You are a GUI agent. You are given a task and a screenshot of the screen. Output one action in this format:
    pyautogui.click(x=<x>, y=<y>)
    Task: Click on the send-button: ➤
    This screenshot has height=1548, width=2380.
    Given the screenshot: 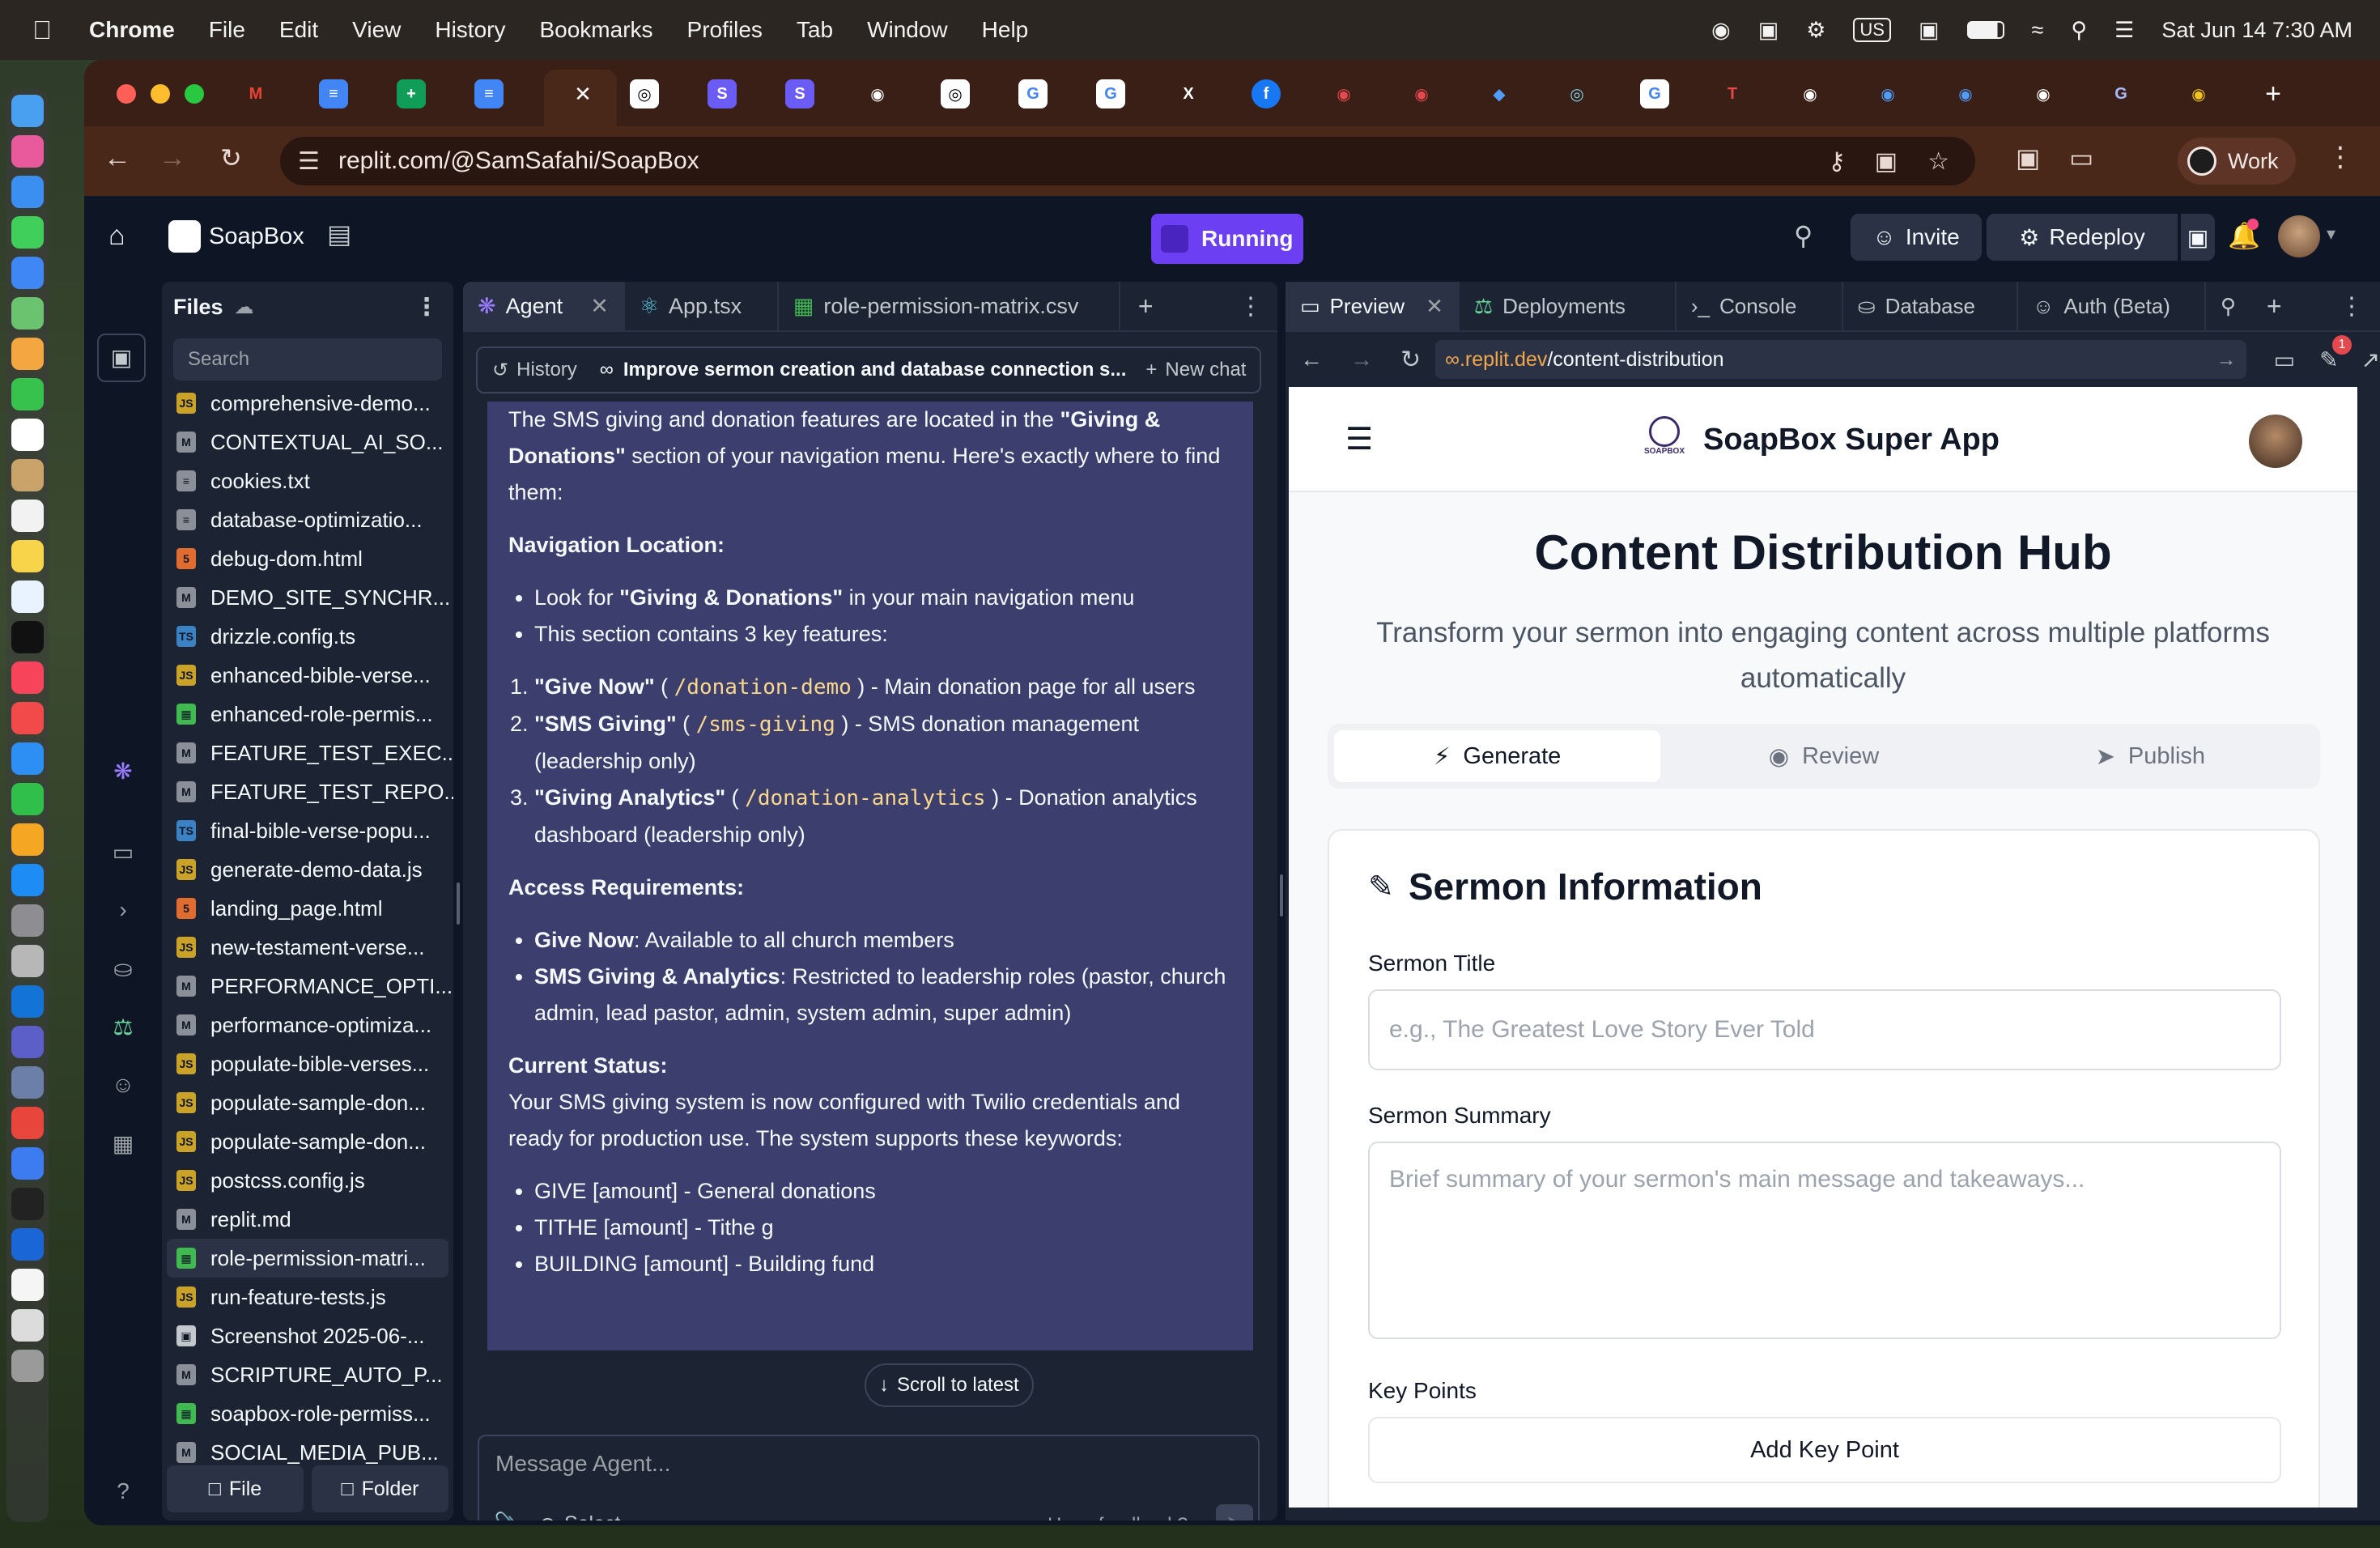 What is the action you would take?
    pyautogui.click(x=1234, y=1512)
    